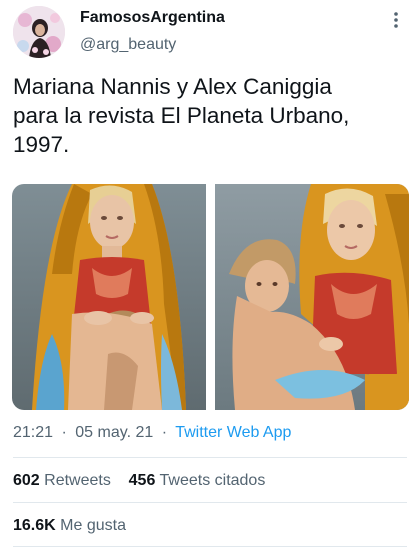 The width and height of the screenshot is (420, 549). I want to click on avatar-image, so click(39, 32).